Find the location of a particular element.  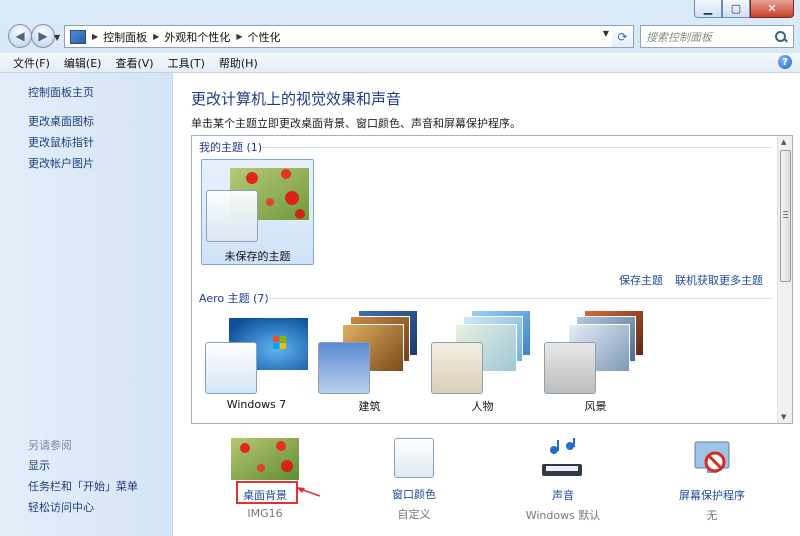

theme-label: 风景 is located at coordinates (595, 406).